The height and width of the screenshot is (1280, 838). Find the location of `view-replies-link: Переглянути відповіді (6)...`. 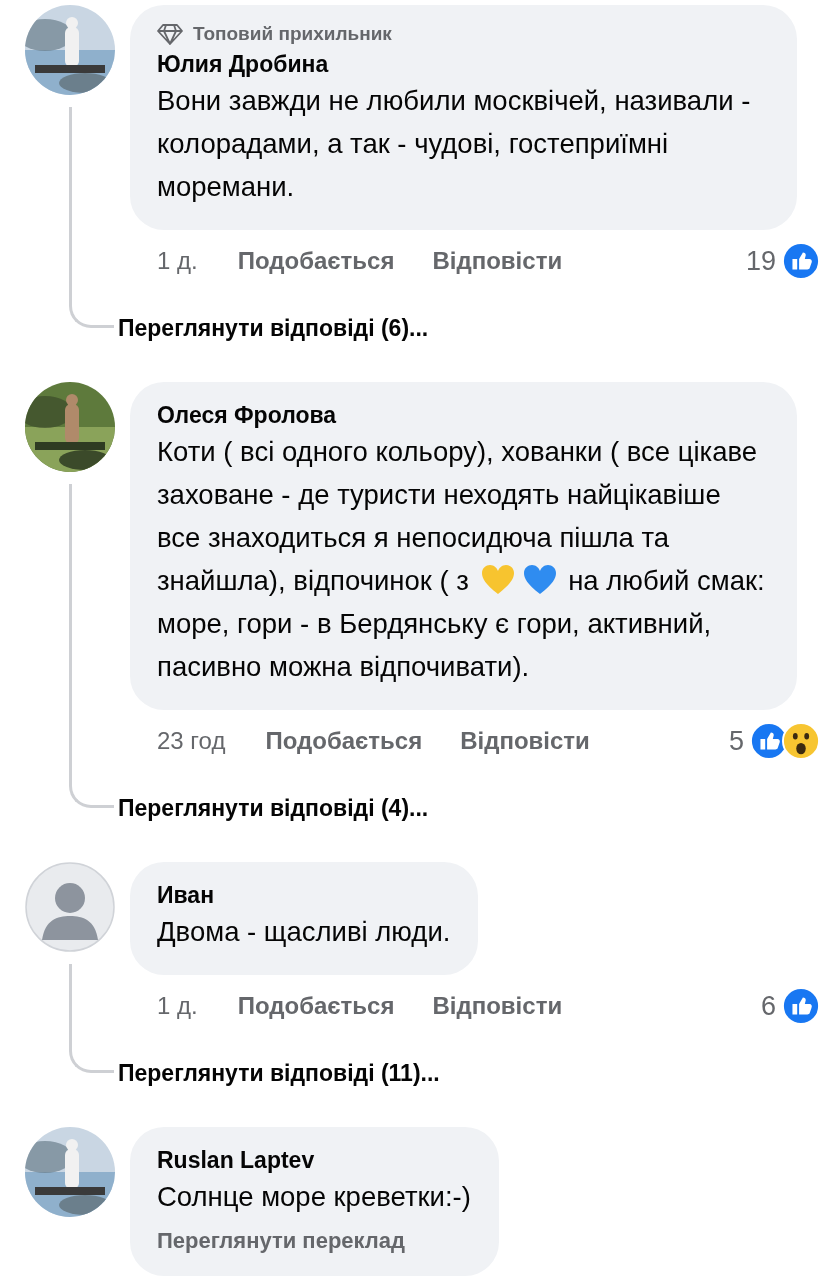

view-replies-link: Переглянути відповіді (6)... is located at coordinates (273, 328).